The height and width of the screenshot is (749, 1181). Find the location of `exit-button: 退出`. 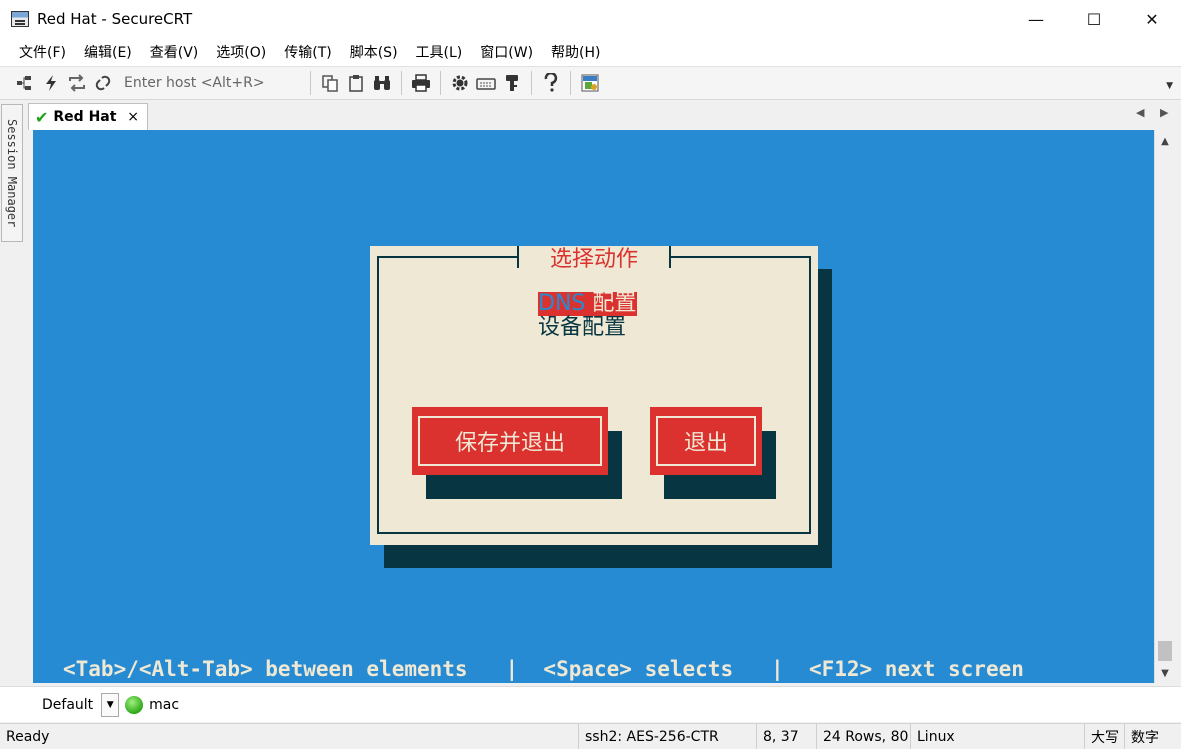

exit-button: 退出 is located at coordinates (706, 441).